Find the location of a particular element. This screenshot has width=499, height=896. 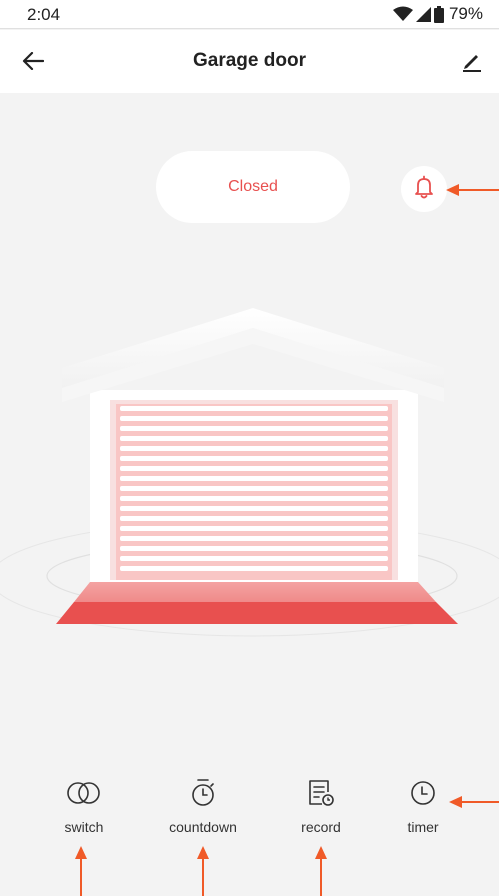

alarm-button is located at coordinates (424, 189).